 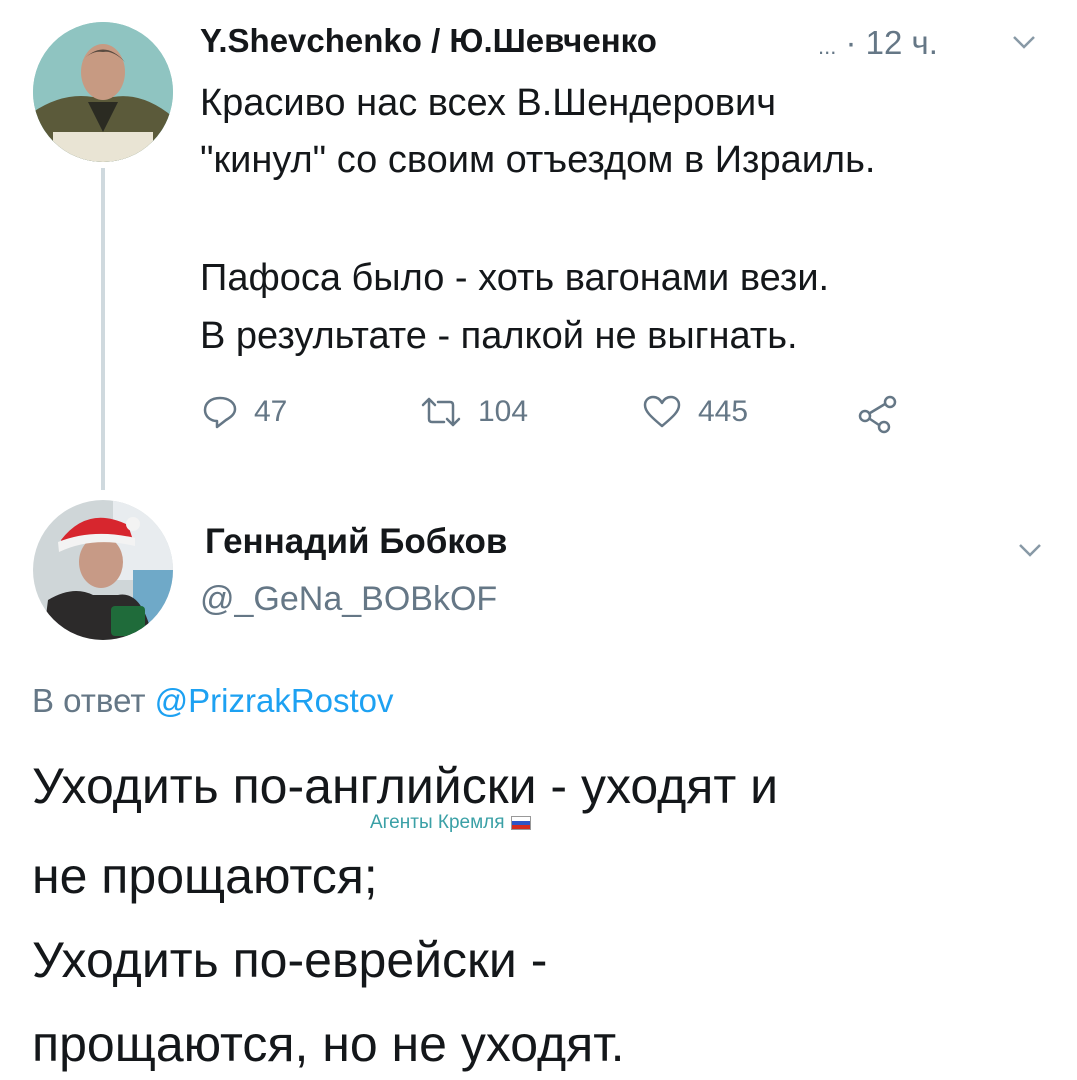 What do you see at coordinates (488, 103) in the screenshot?
I see `tweet1-line-1: Красиво нас всех В.Шендерович` at bounding box center [488, 103].